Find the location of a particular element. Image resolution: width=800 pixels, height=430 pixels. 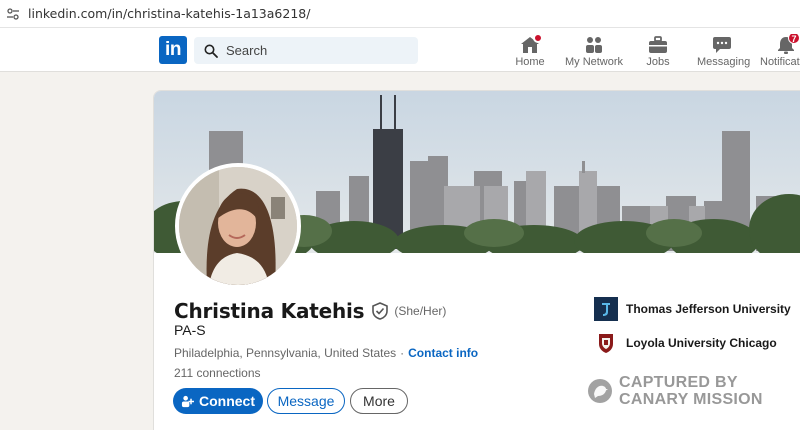

nav-messaging: Messaging is located at coordinates (724, 52).